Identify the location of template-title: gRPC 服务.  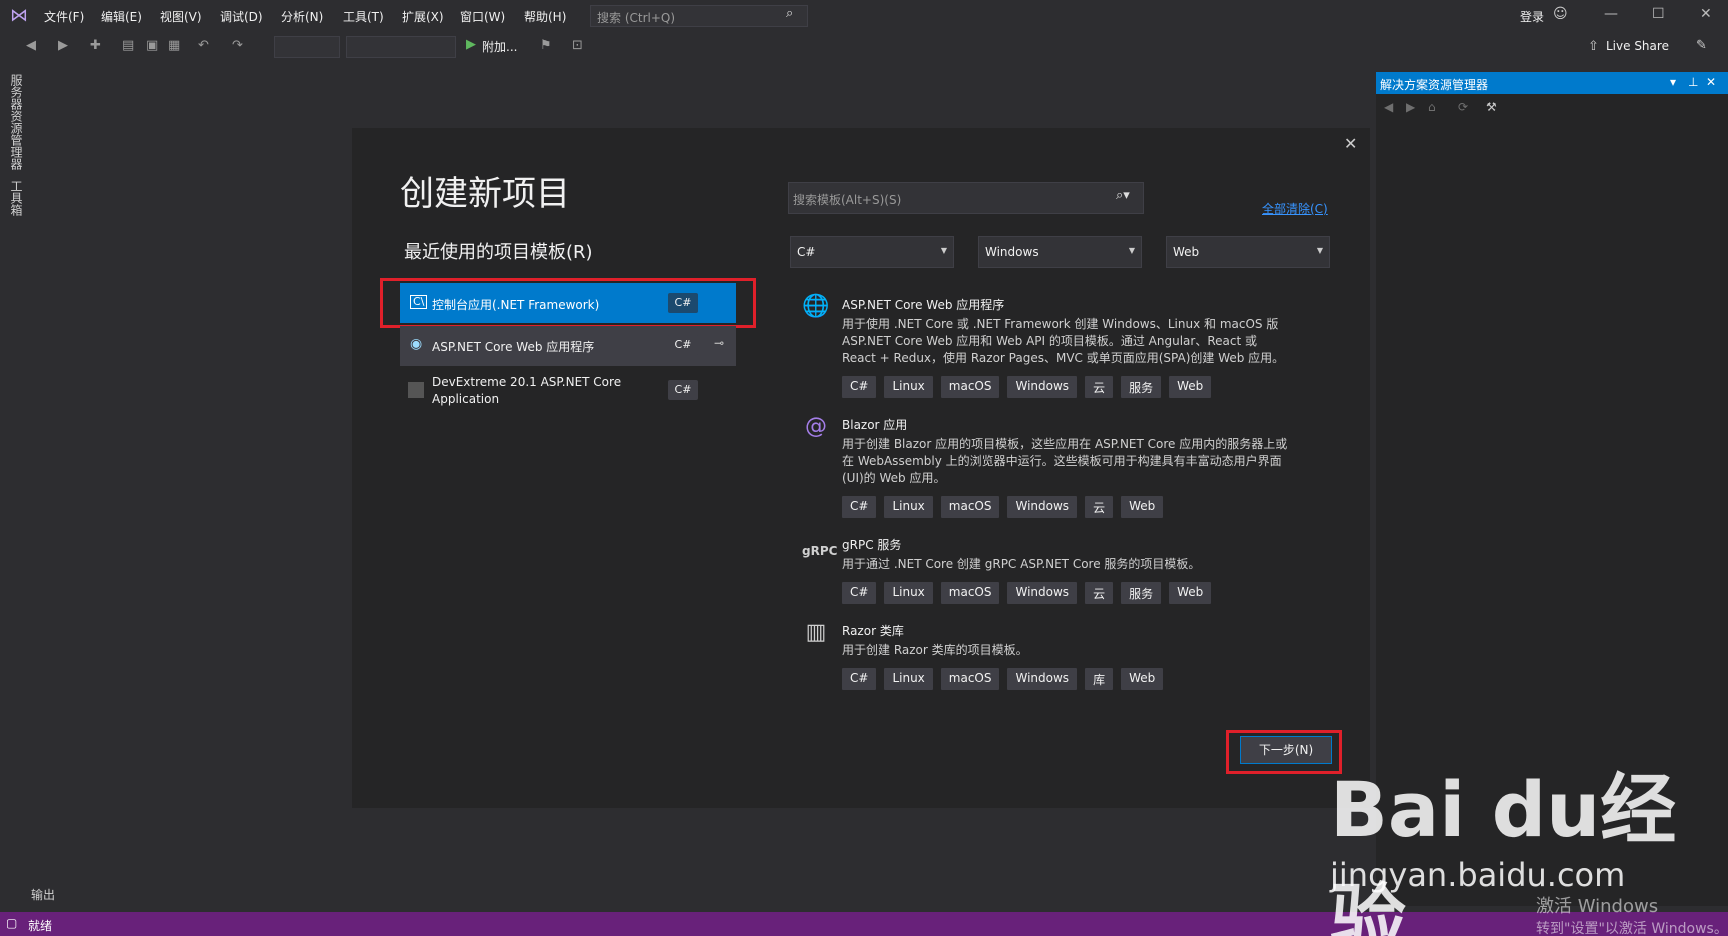
(871, 544).